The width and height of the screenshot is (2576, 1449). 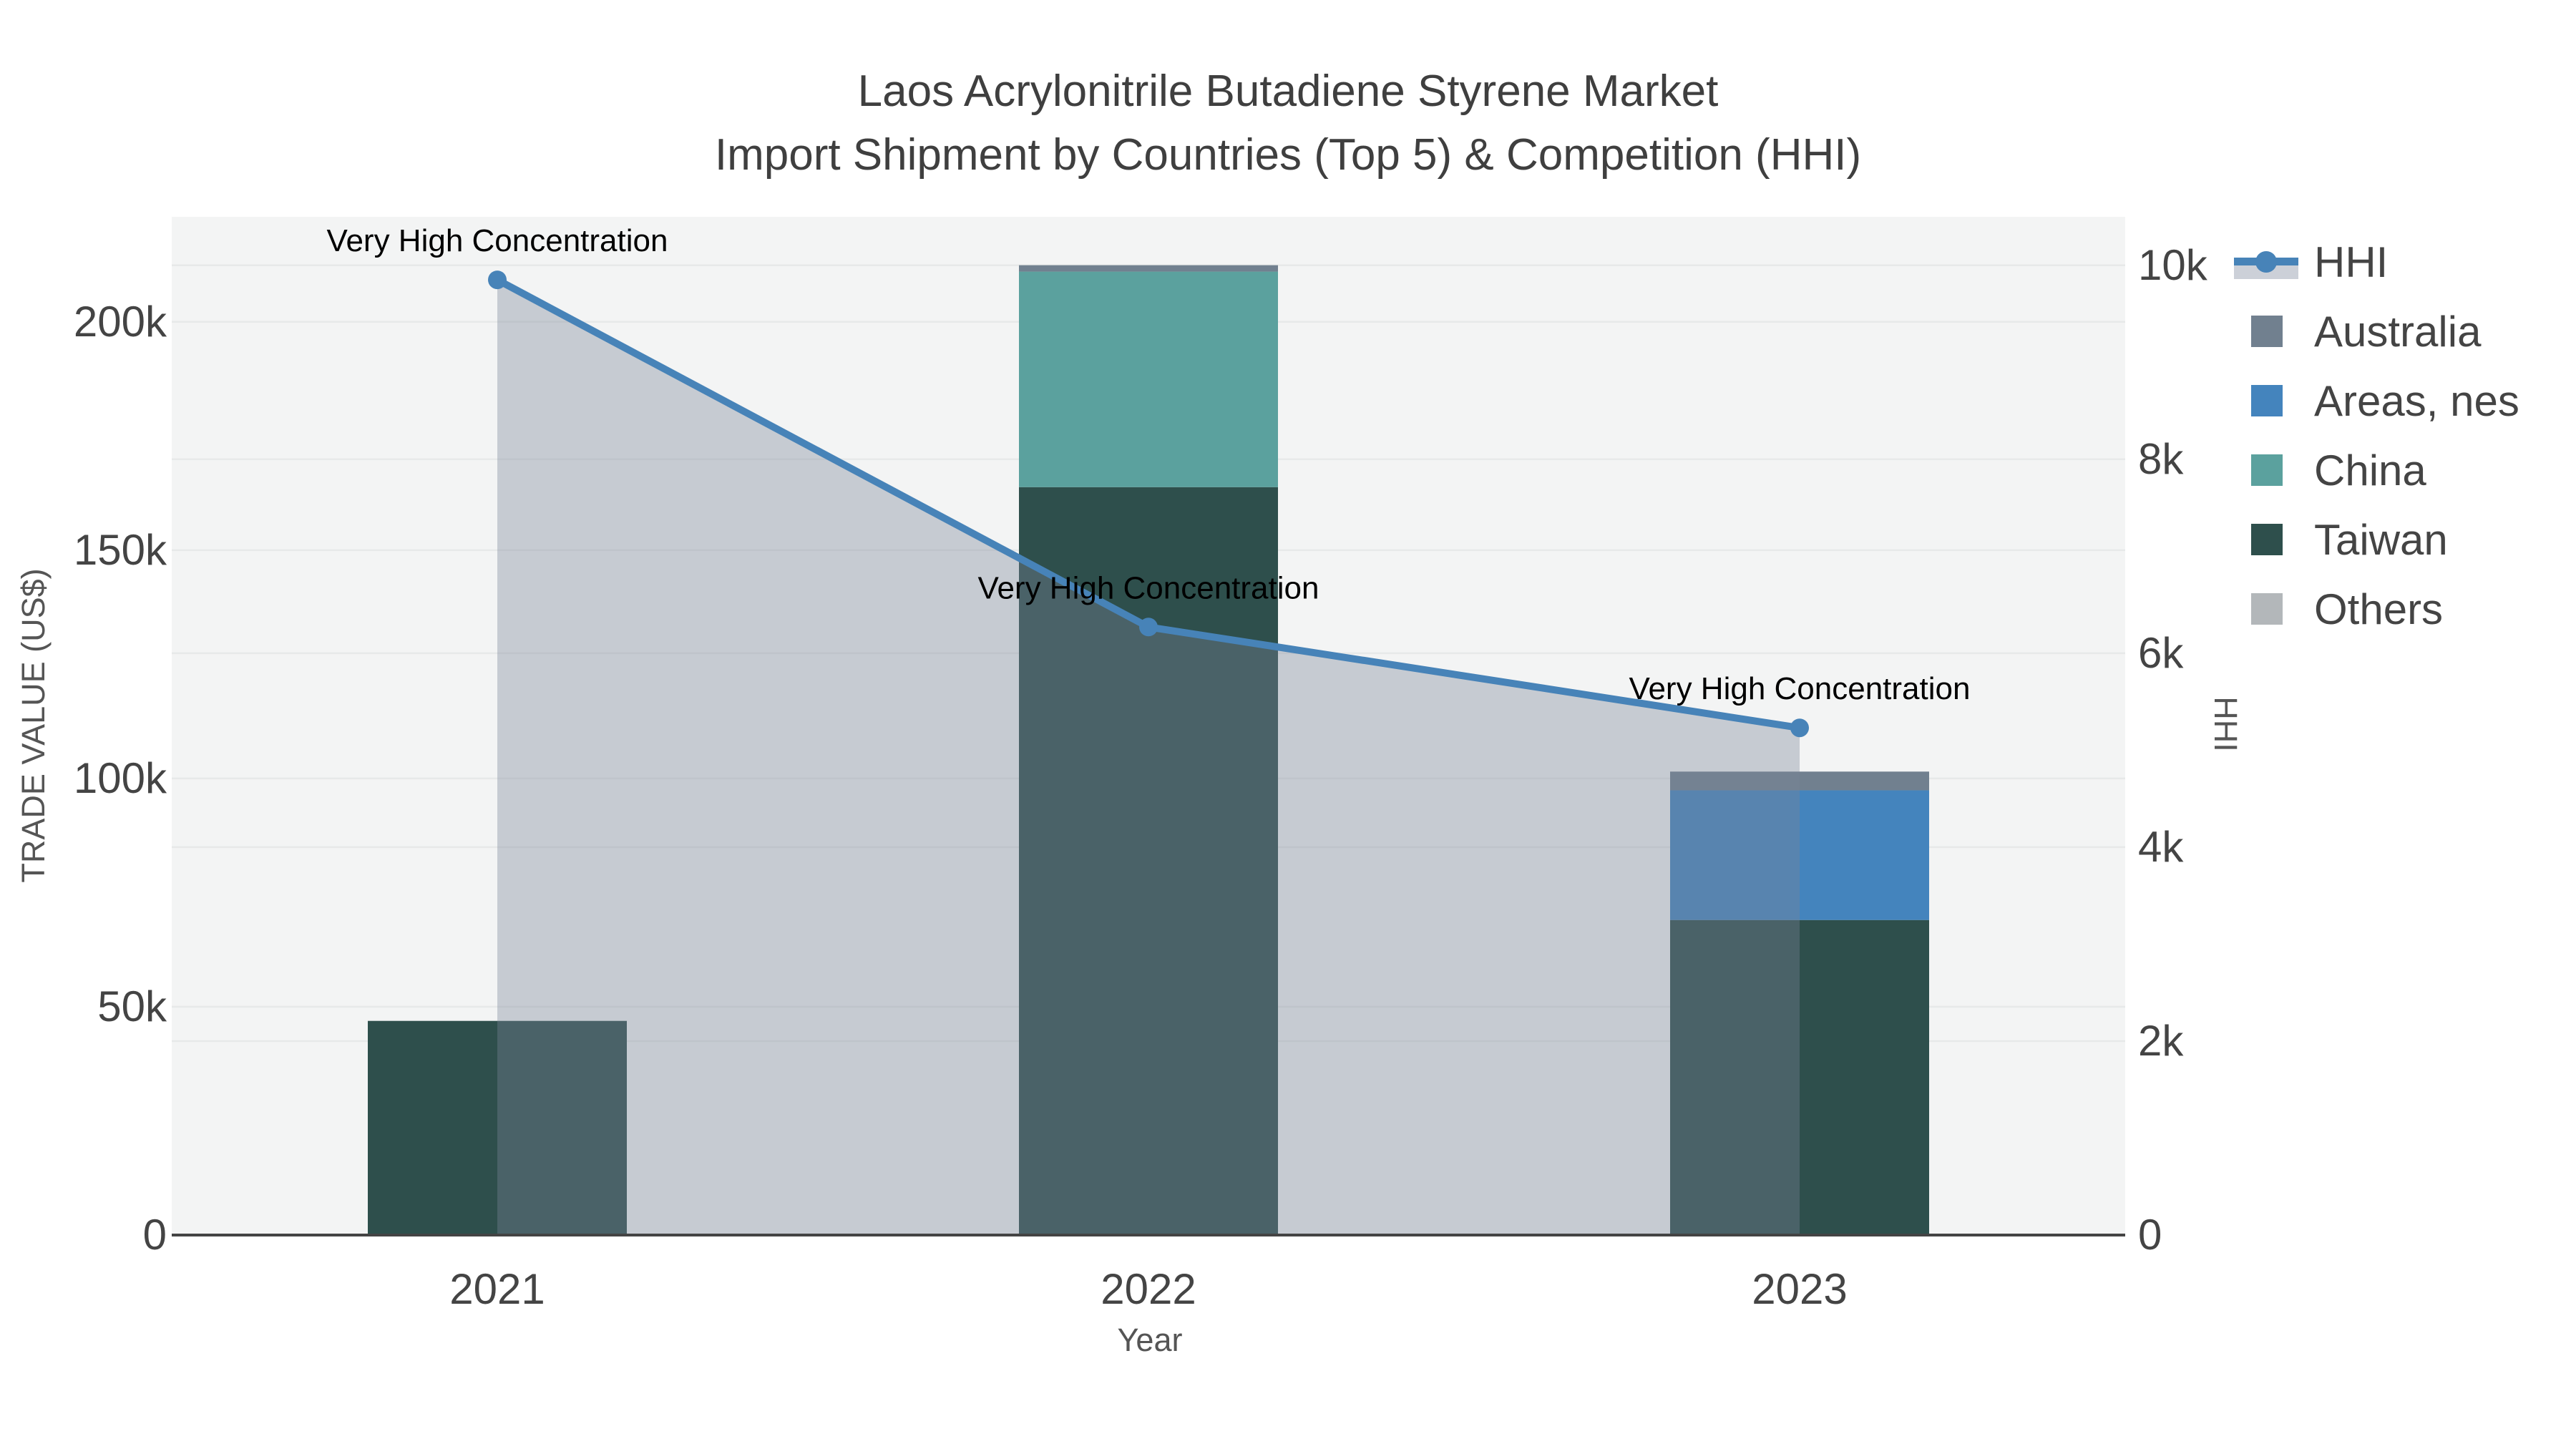 What do you see at coordinates (2267, 400) in the screenshot?
I see `areas-nes-swatch-icon` at bounding box center [2267, 400].